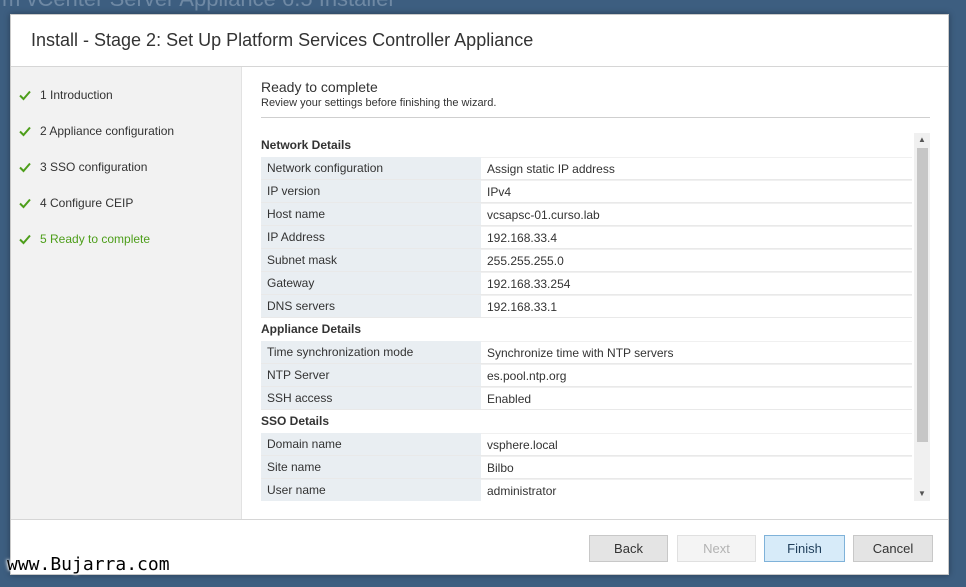 This screenshot has height=587, width=966. Describe the element at coordinates (306, 145) in the screenshot. I see `network-details-title: Network Details` at that location.